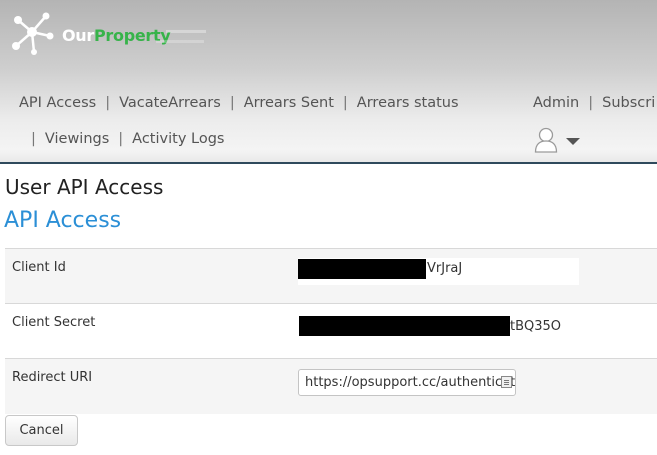 This screenshot has width=657, height=455. Describe the element at coordinates (556, 103) in the screenshot. I see `nav-admin: Admin` at that location.